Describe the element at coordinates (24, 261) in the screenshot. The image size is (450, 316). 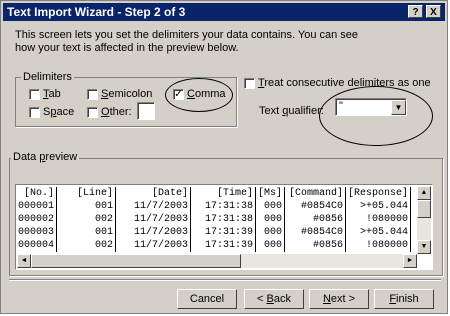
I see `scroll-left-icon: ◄` at that location.